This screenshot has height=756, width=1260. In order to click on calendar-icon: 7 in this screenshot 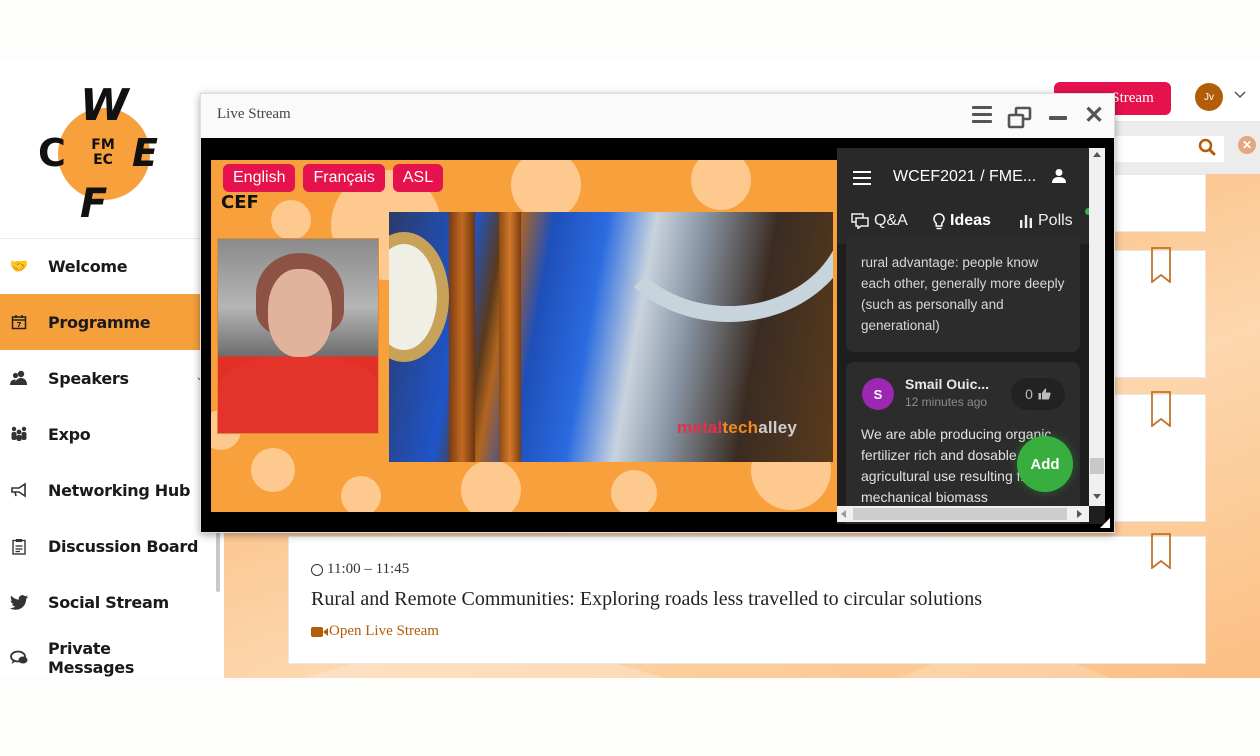, I will do `click(19, 322)`.